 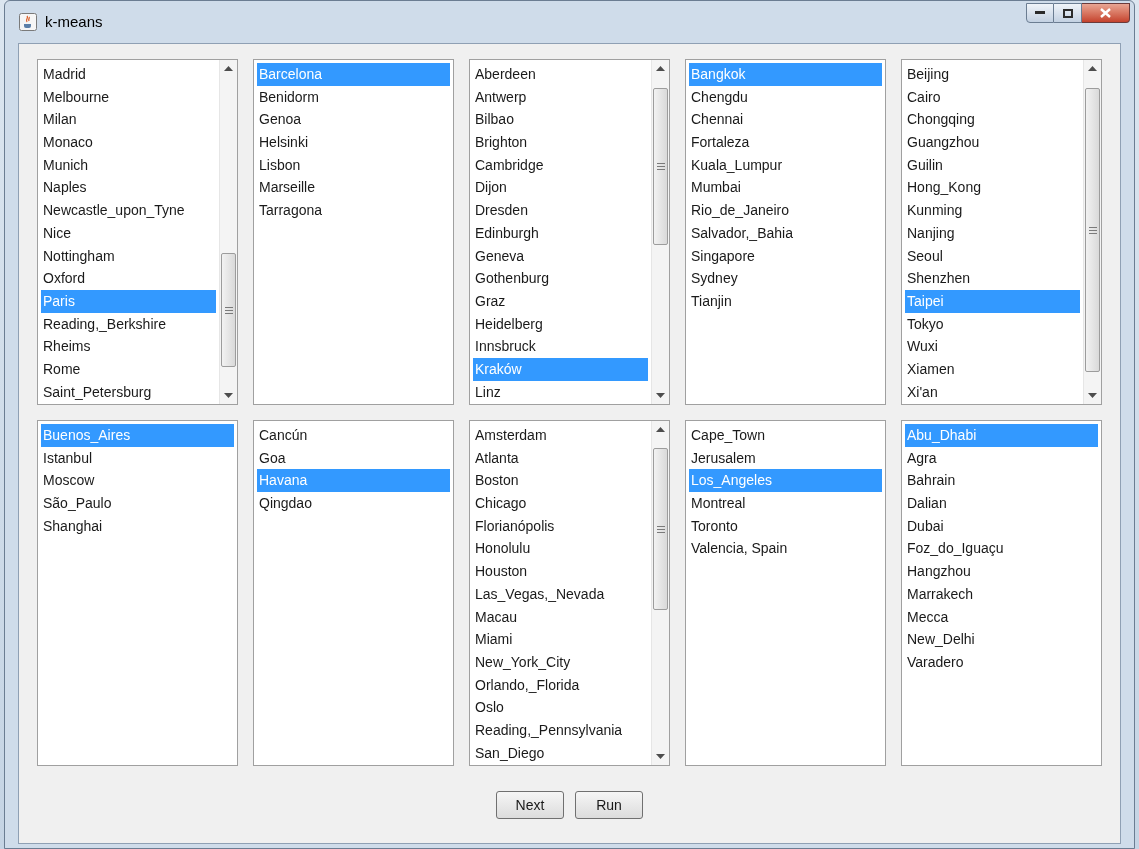 What do you see at coordinates (560, 142) in the screenshot?
I see `list-item: Brighton` at bounding box center [560, 142].